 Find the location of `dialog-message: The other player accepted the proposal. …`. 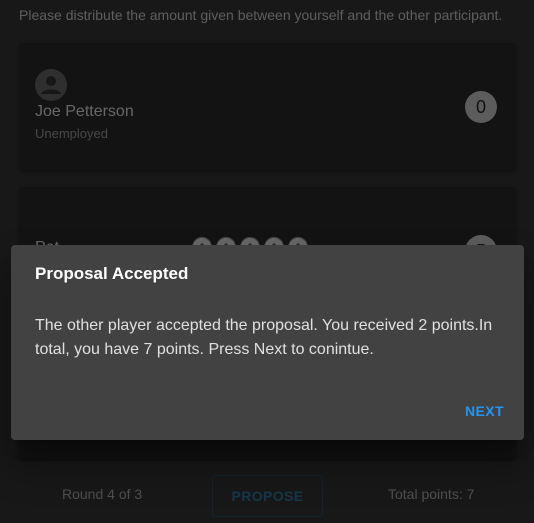

dialog-message: The other player accepted the proposal. … is located at coordinates (264, 337).